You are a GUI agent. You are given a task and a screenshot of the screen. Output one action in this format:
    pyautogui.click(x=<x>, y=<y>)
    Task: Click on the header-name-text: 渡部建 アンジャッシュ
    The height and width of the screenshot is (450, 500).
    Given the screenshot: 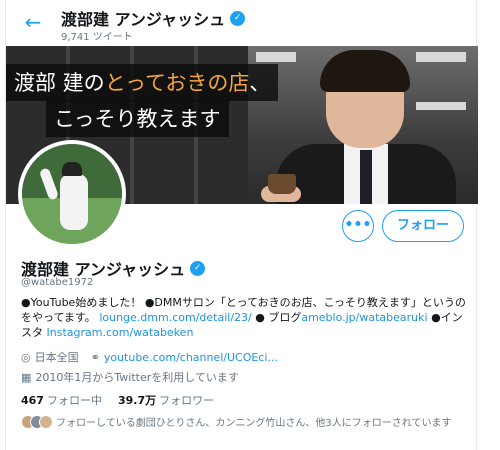 What is the action you would take?
    pyautogui.click(x=143, y=19)
    